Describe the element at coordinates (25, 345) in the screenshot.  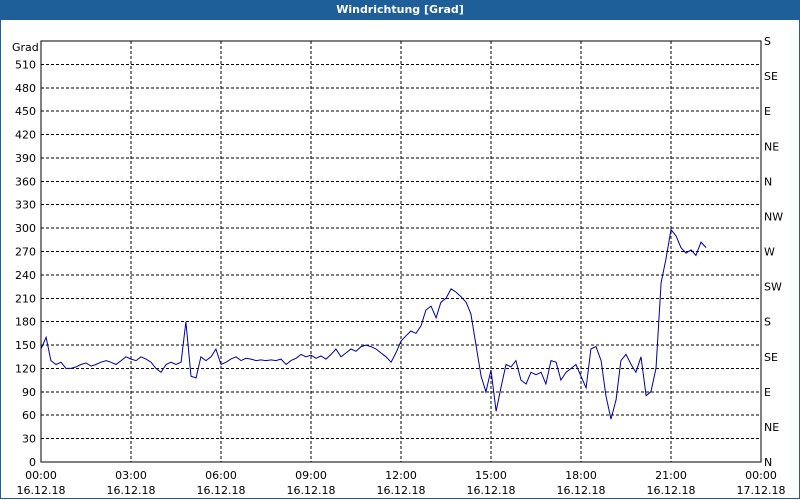
I see `y-tick-label: 150` at that location.